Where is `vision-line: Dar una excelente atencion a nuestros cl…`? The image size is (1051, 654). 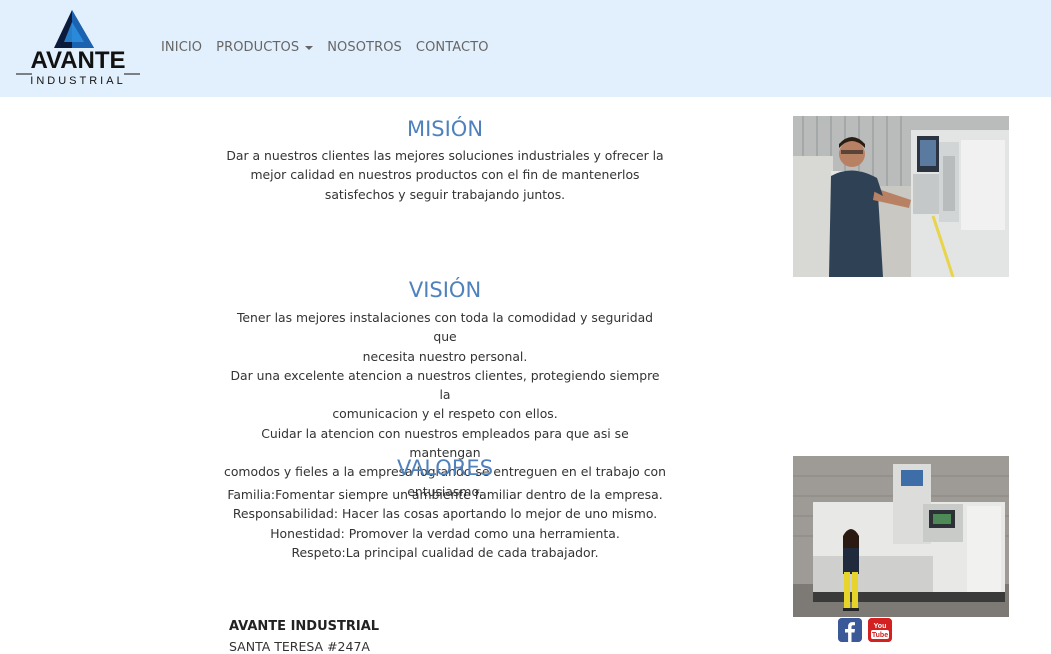 vision-line: Dar una excelente atencion a nuestros cl… is located at coordinates (445, 385).